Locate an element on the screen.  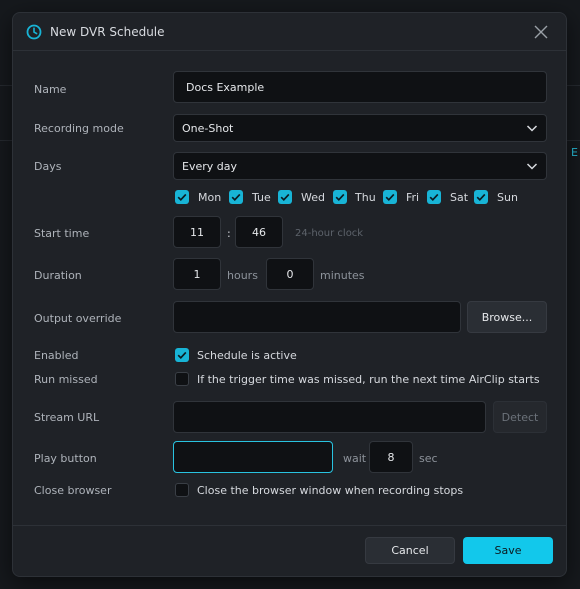
name-input: Docs Example is located at coordinates (360, 87).